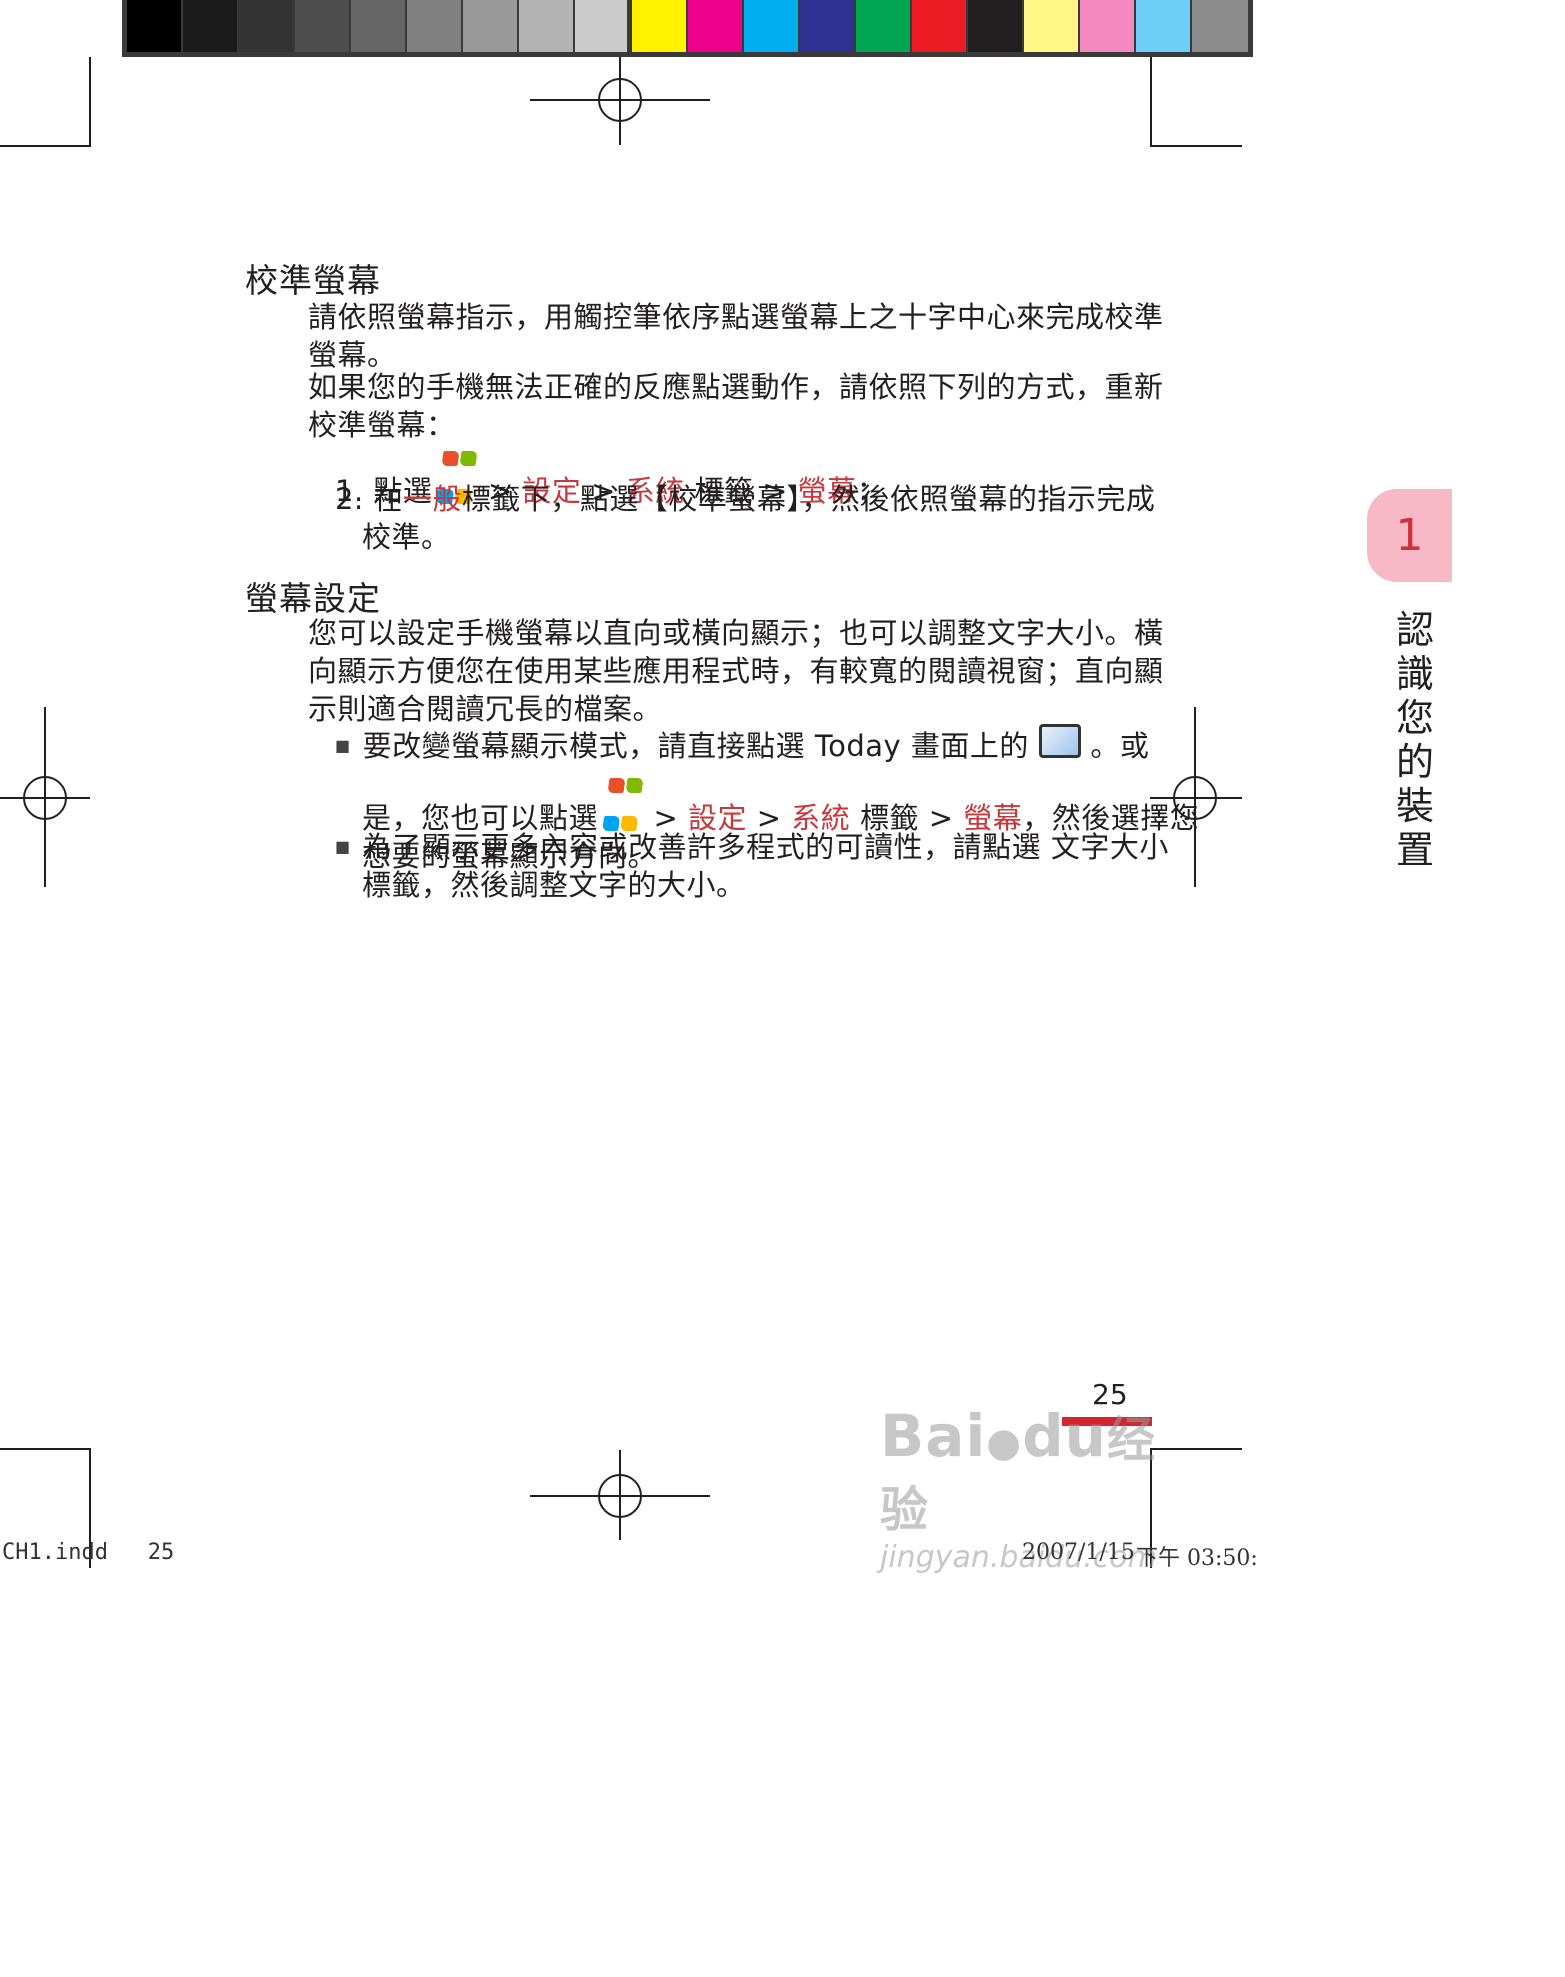  What do you see at coordinates (313, 598) in the screenshot?
I see `section-title-screen-settings: 螢幕設定` at bounding box center [313, 598].